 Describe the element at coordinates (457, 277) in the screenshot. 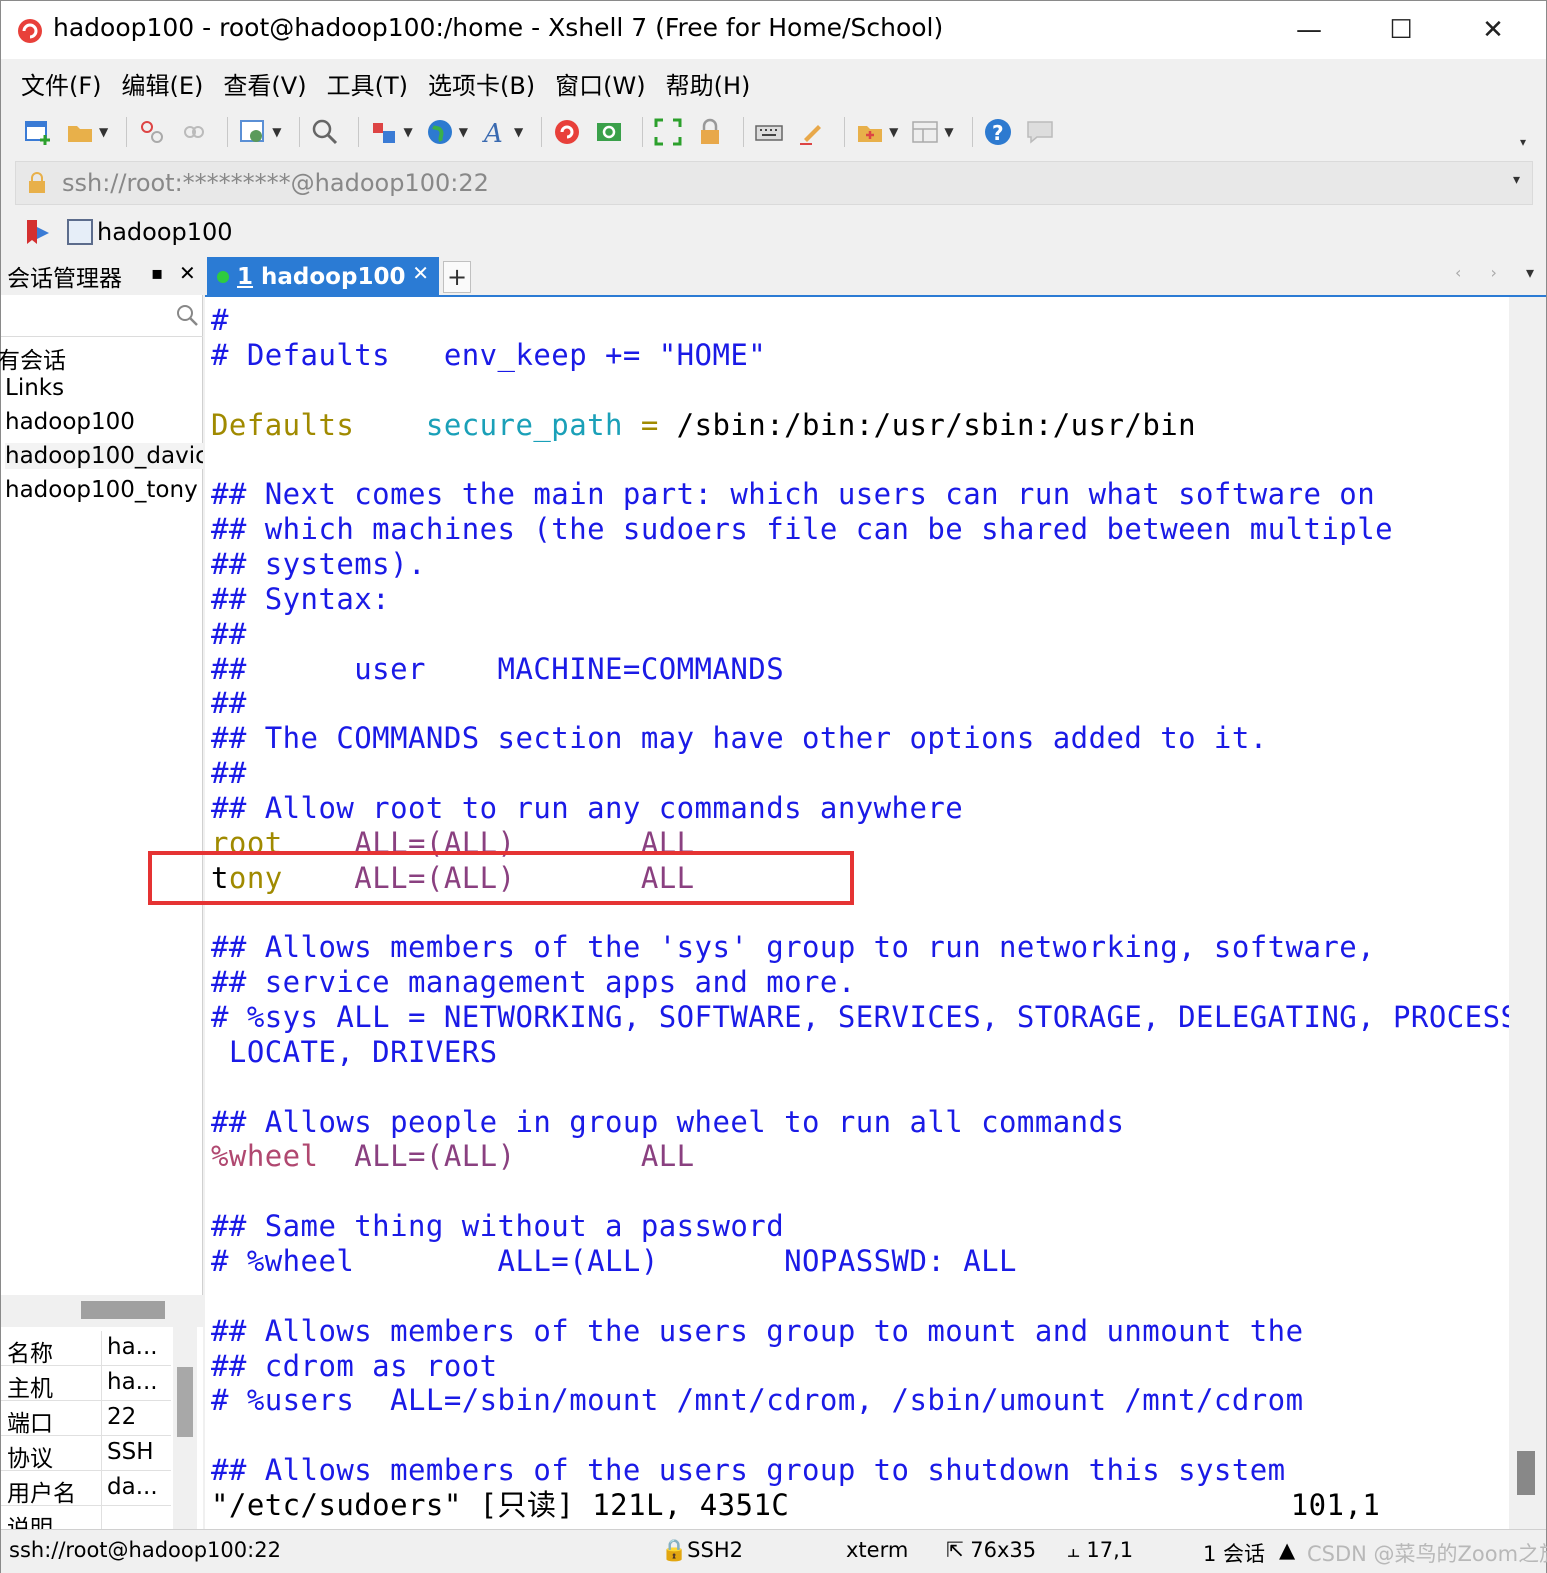

I see `new-tab-button: +` at that location.